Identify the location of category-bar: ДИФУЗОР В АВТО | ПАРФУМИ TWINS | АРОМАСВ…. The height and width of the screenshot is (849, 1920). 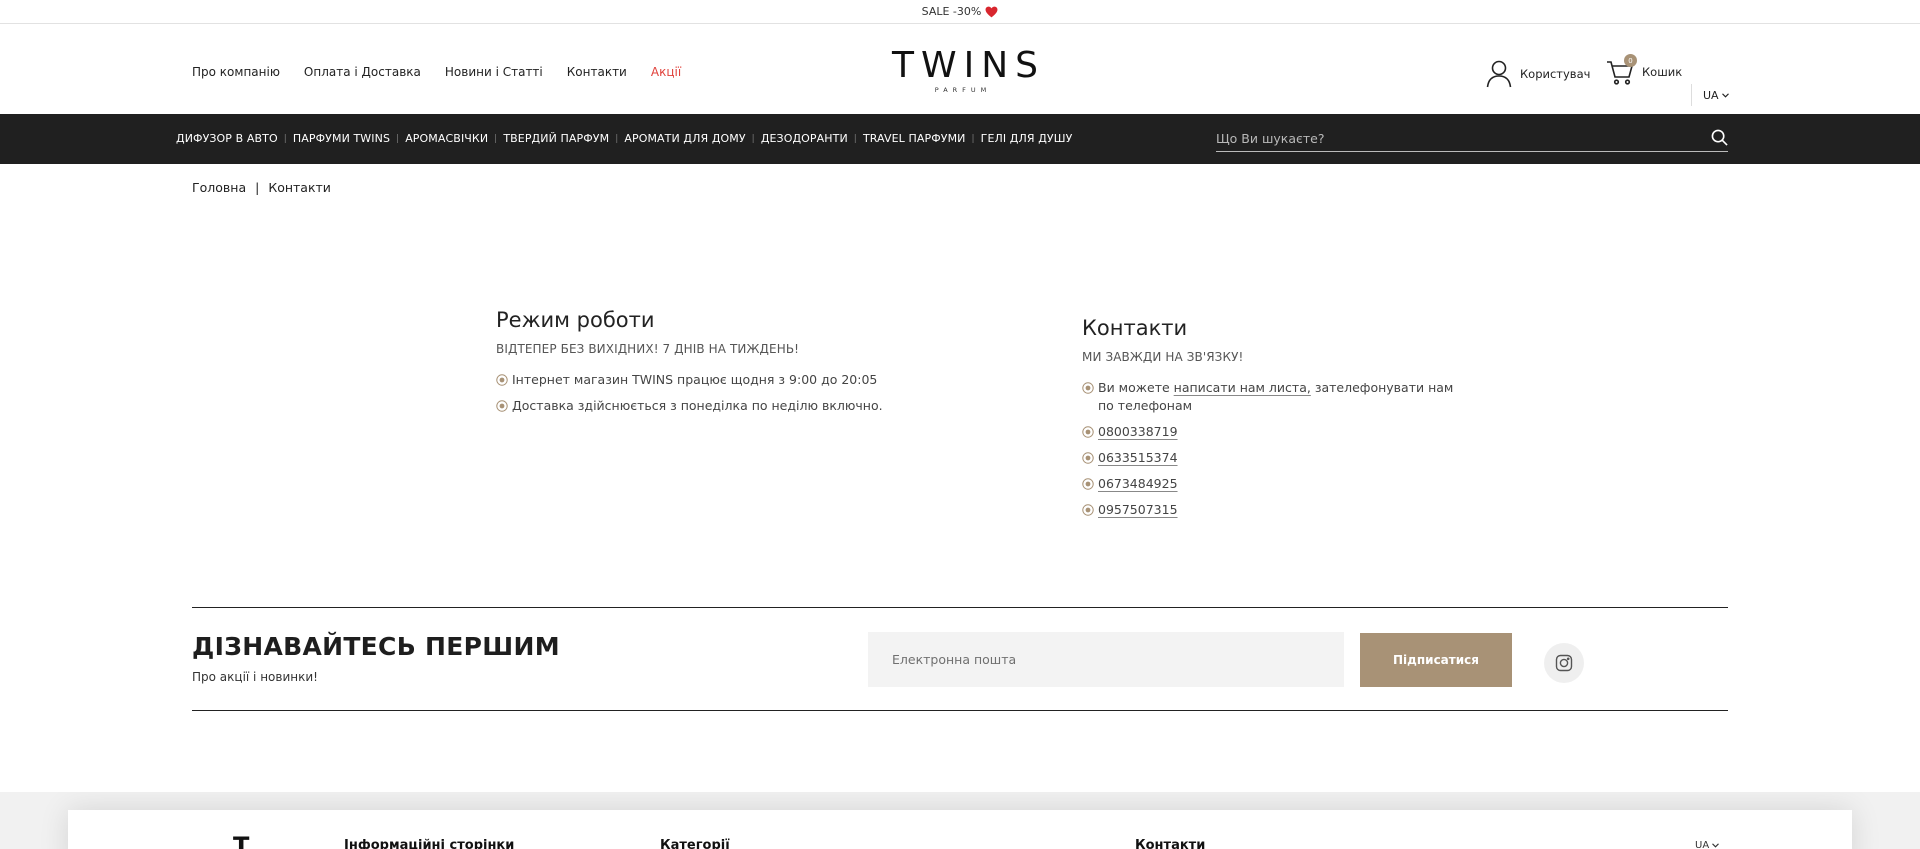
(960, 139).